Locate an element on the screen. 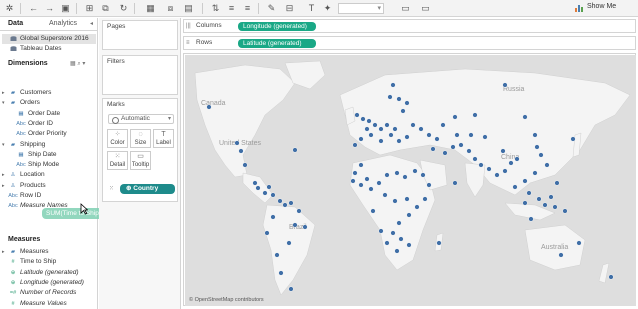  color-button: ⁘ Color is located at coordinates (117, 138).